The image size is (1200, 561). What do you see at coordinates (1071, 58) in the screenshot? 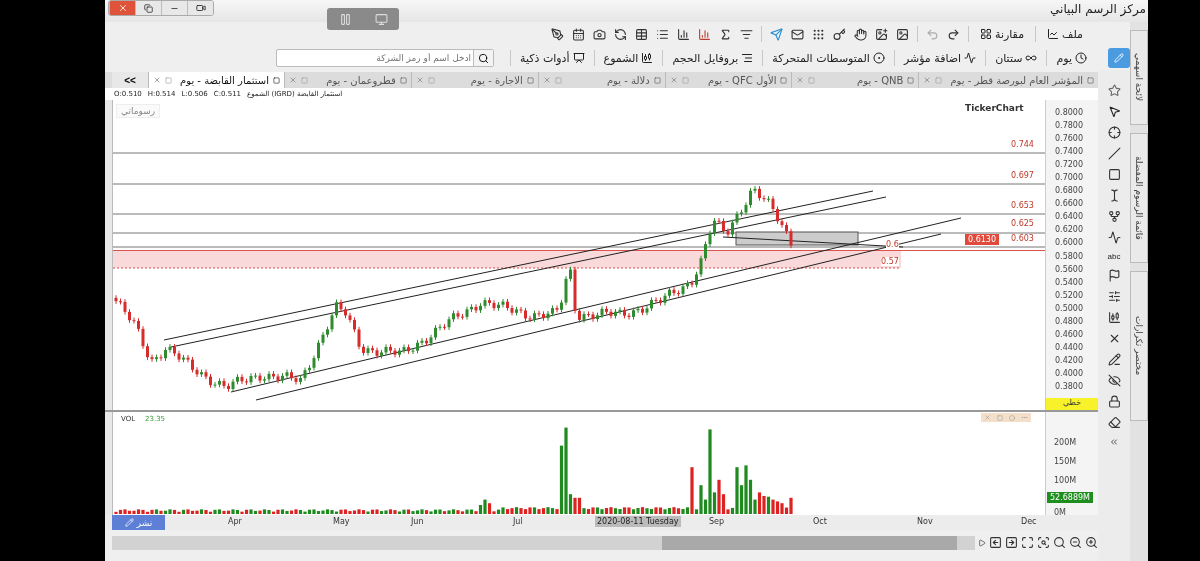
I see `toolbar-button: يوم` at bounding box center [1071, 58].